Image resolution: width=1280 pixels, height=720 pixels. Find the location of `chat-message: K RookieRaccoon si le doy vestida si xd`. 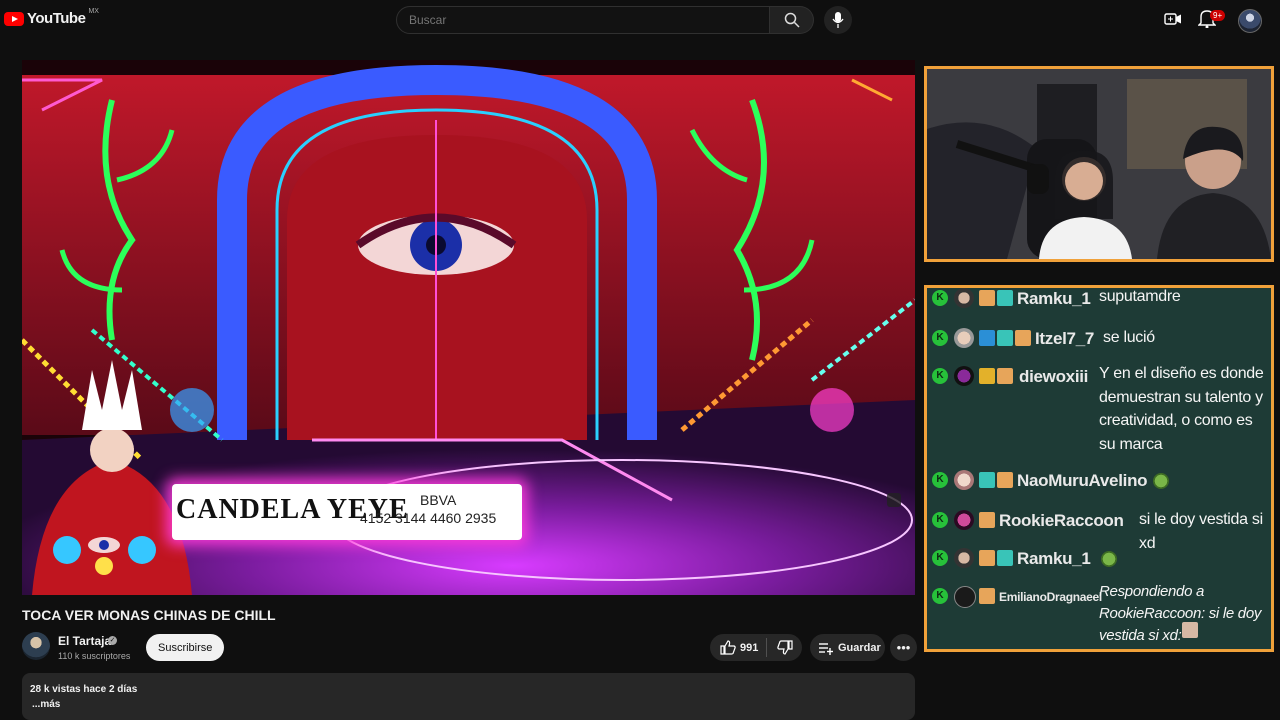

chat-message: K RookieRaccoon si le doy vestida si xd is located at coordinates (1099, 530).